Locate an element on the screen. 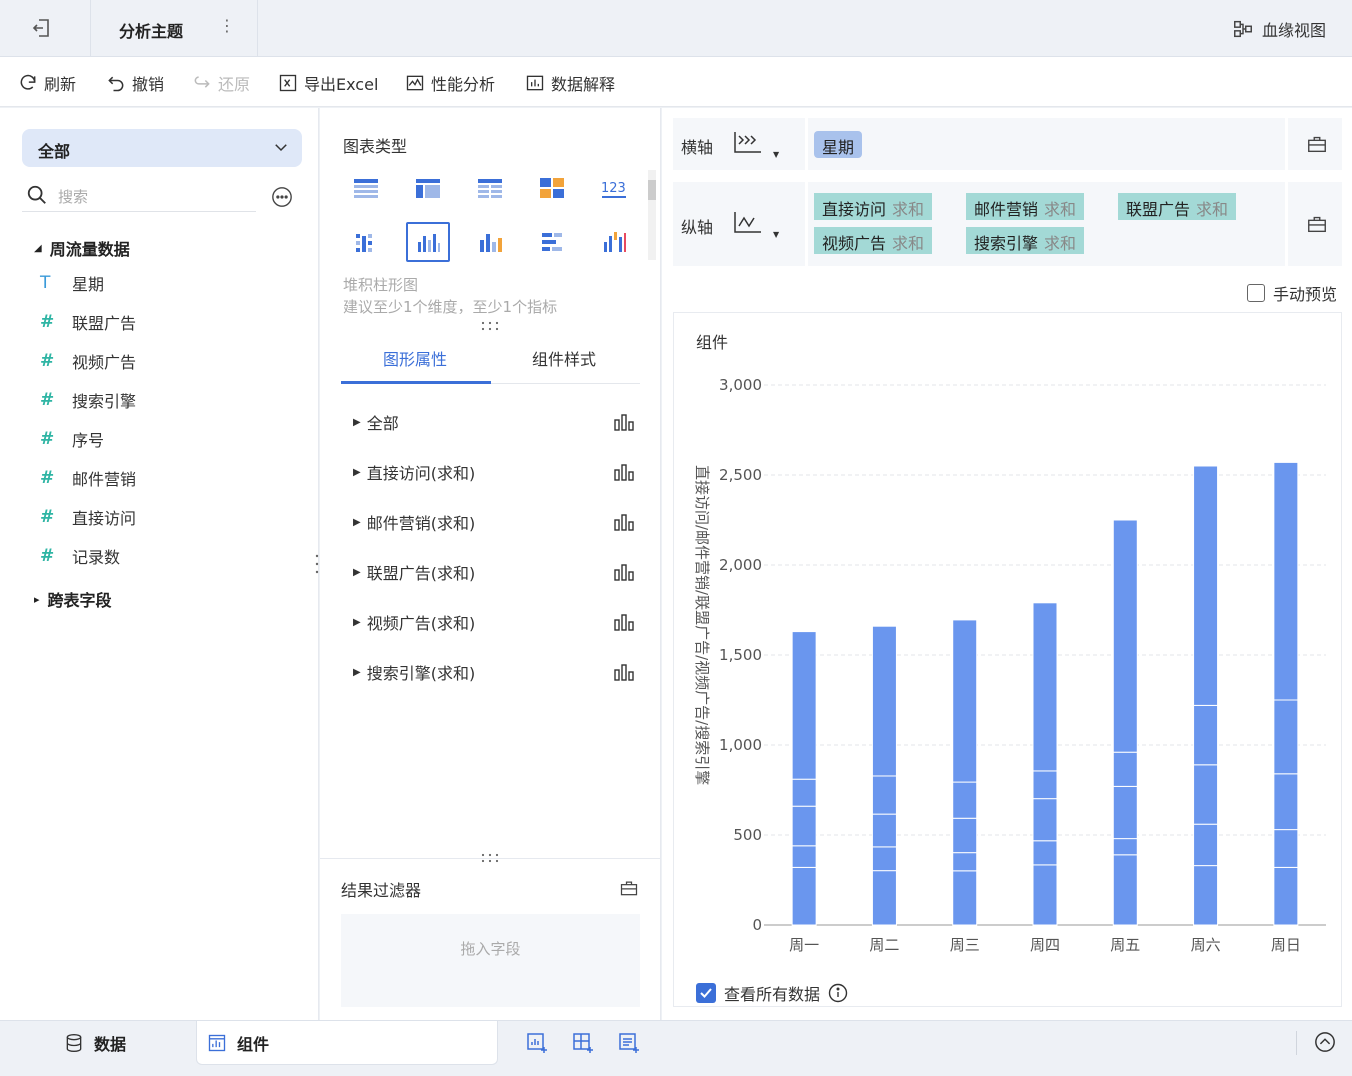 The width and height of the screenshot is (1352, 1076). property-row-affiliate: ▶ 联盟广告(求和) is located at coordinates (494, 572).